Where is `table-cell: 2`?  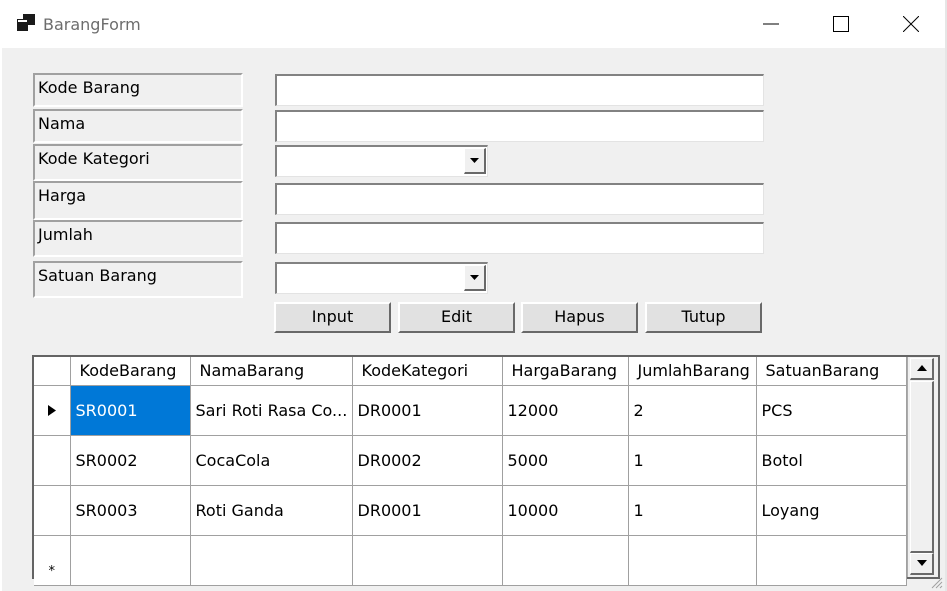
table-cell: 2 is located at coordinates (692, 410).